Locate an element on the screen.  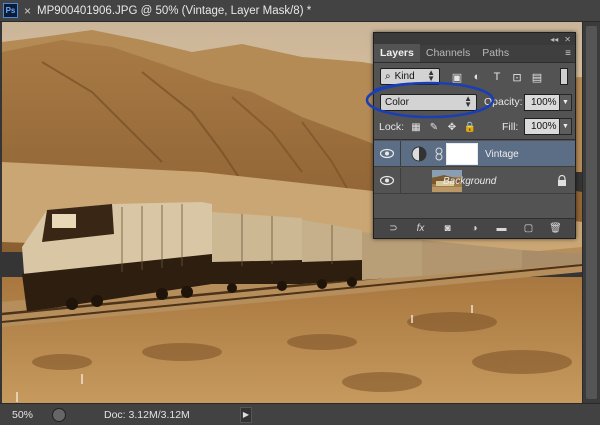
type-filter-icon: T is located at coordinates (497, 77).